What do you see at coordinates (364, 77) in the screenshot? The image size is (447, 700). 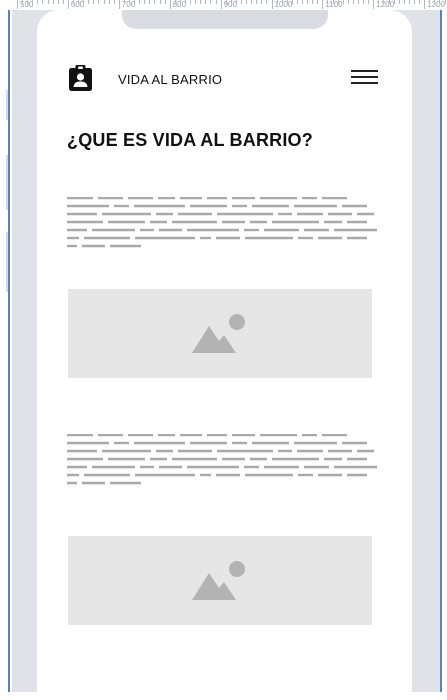 I see `hamburger-menu-icon` at bounding box center [364, 77].